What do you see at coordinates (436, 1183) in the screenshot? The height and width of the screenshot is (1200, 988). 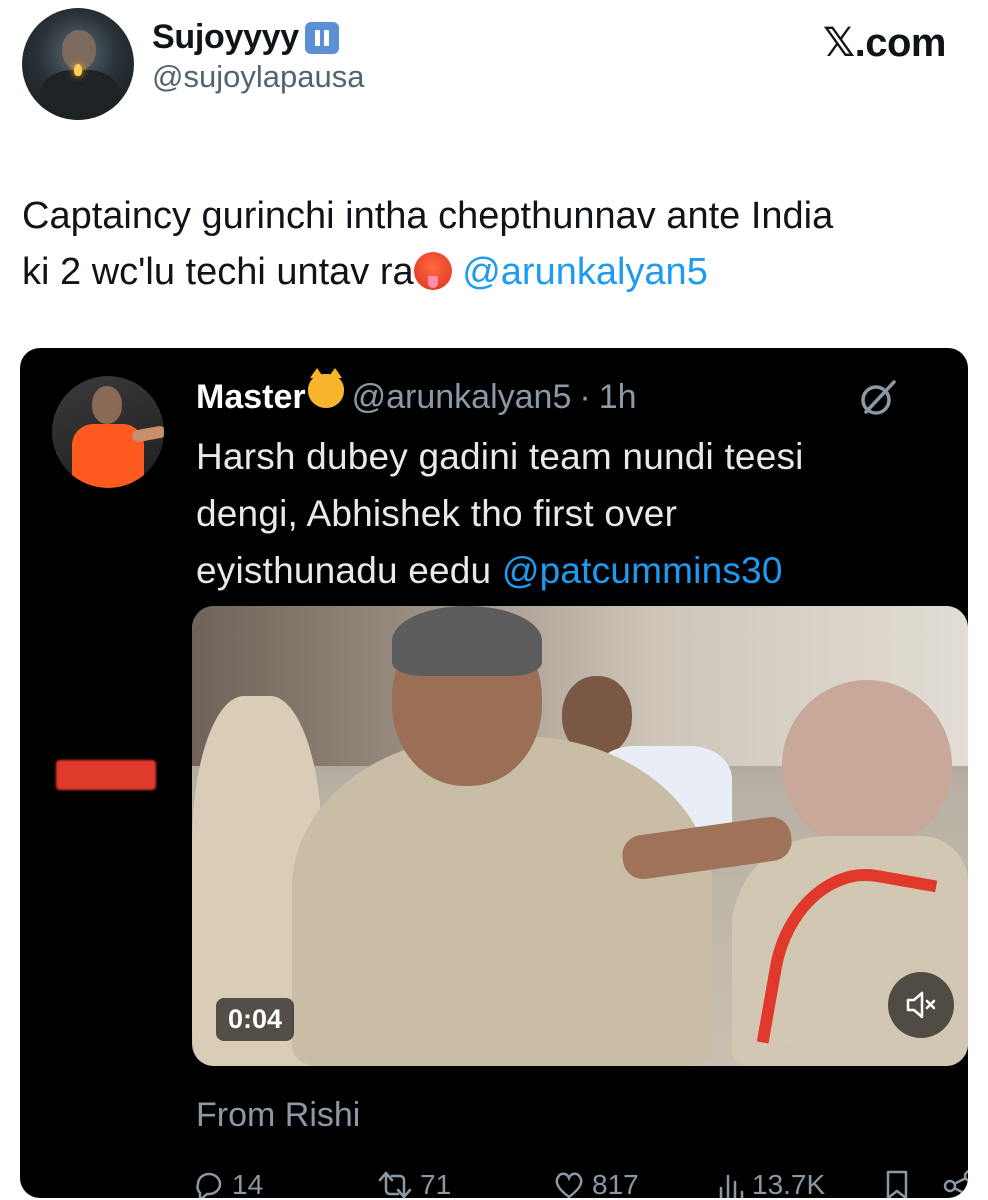 I see `repost-count: 71` at bounding box center [436, 1183].